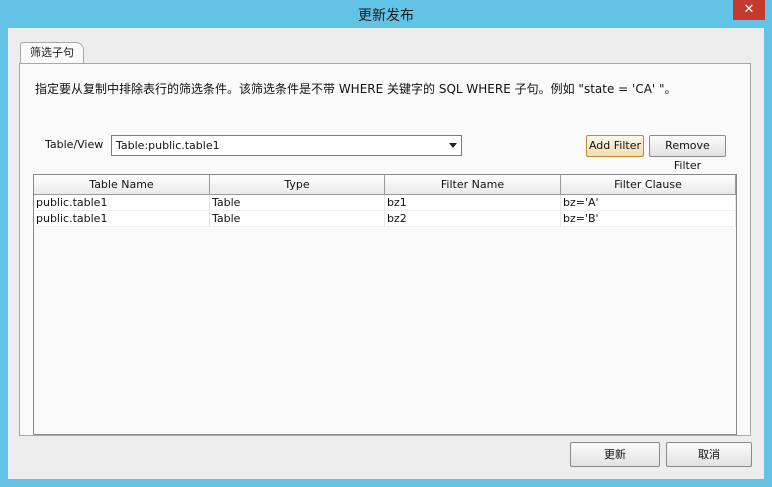 The width and height of the screenshot is (772, 487). What do you see at coordinates (453, 145) in the screenshot?
I see `chevron-down-icon` at bounding box center [453, 145].